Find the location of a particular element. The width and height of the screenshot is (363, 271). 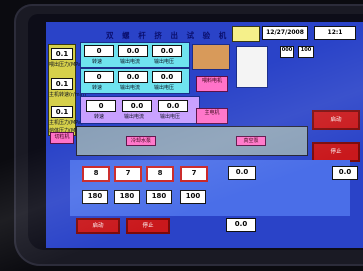

heat-on-button: 启动 is located at coordinates (98, 226).